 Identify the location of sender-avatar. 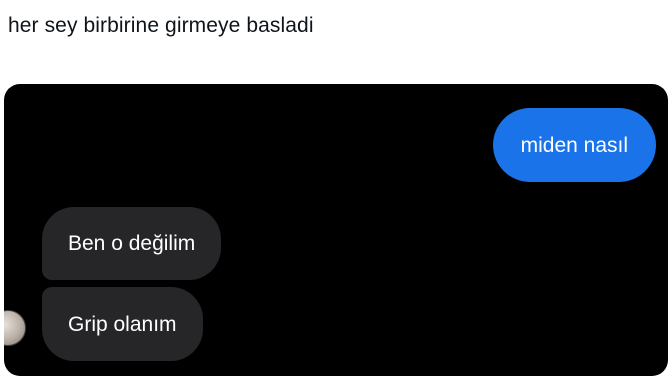
(15, 328).